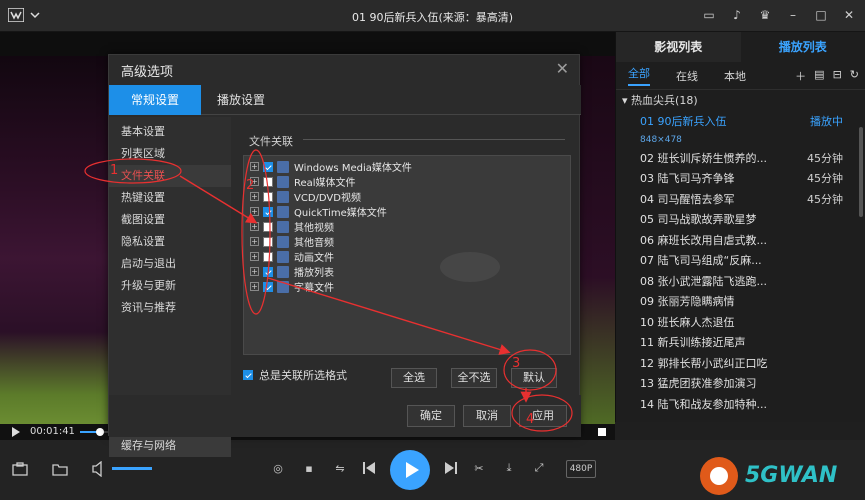 Image resolution: width=865 pixels, height=500 pixels. Describe the element at coordinates (99, 469) in the screenshot. I see `volume-icon` at that location.